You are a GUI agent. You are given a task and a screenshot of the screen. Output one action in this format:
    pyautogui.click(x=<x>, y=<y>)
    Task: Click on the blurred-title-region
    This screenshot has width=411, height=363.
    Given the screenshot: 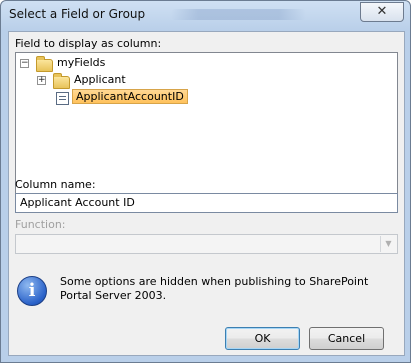 What is the action you would take?
    pyautogui.click(x=238, y=14)
    